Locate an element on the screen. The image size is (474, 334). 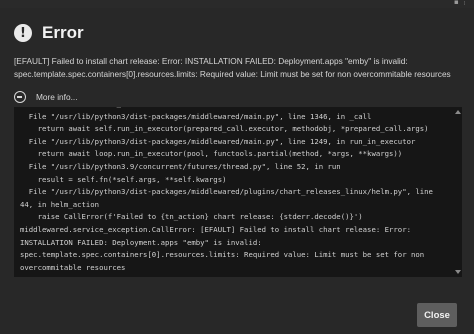
header-icons: ▪ ⋮ is located at coordinates (461, 3).